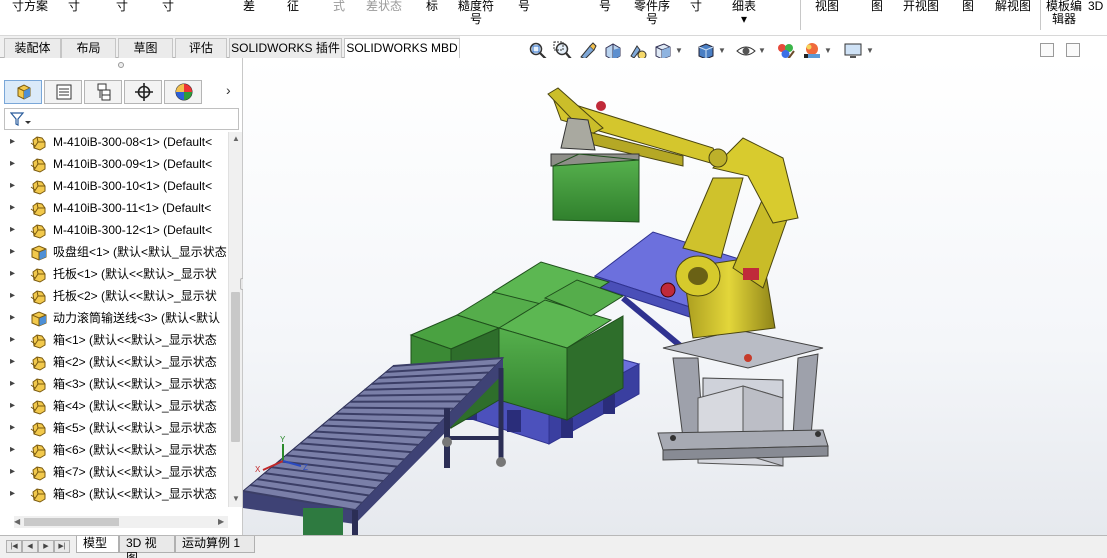  Describe the element at coordinates (1013, 6) in the screenshot. I see `ribbon-command-19: 解视图` at that location.